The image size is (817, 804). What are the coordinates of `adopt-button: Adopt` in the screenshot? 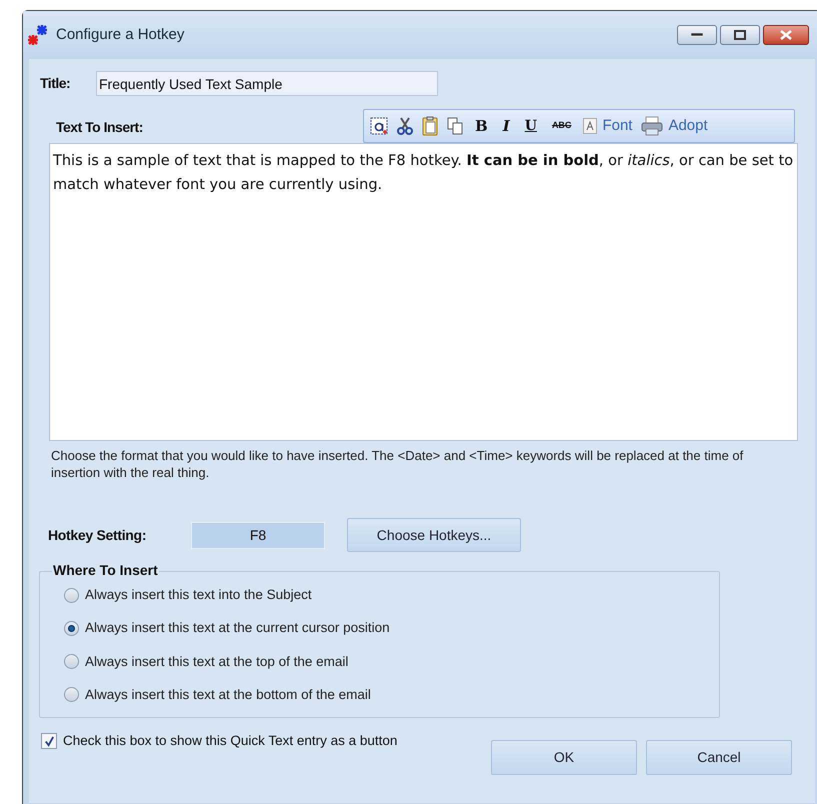 It's located at (674, 126).